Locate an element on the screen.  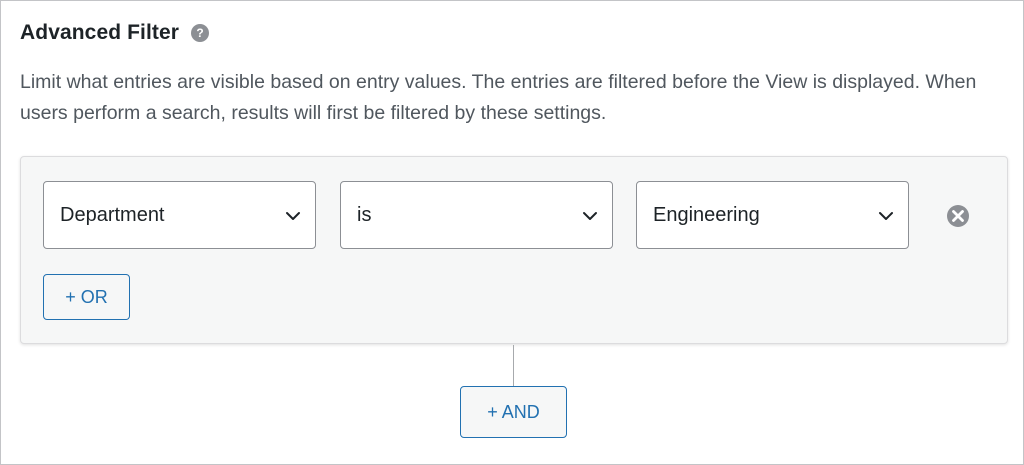
operator-select-value: is is located at coordinates (364, 214).